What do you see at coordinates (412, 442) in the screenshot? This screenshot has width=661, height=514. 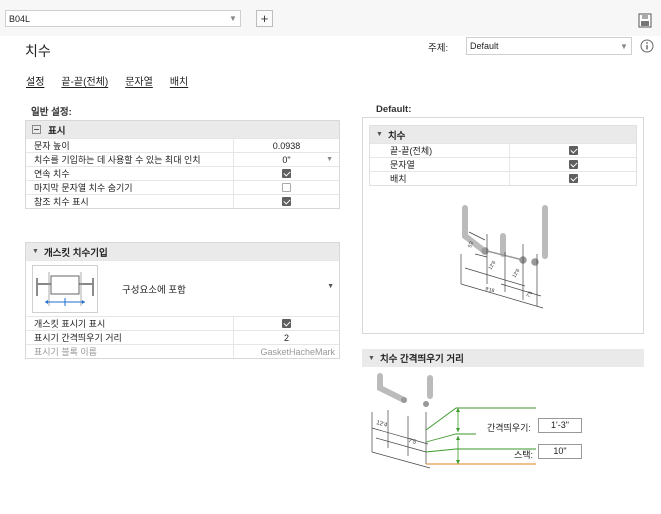 I see `svg-text: 7'5` at bounding box center [412, 442].